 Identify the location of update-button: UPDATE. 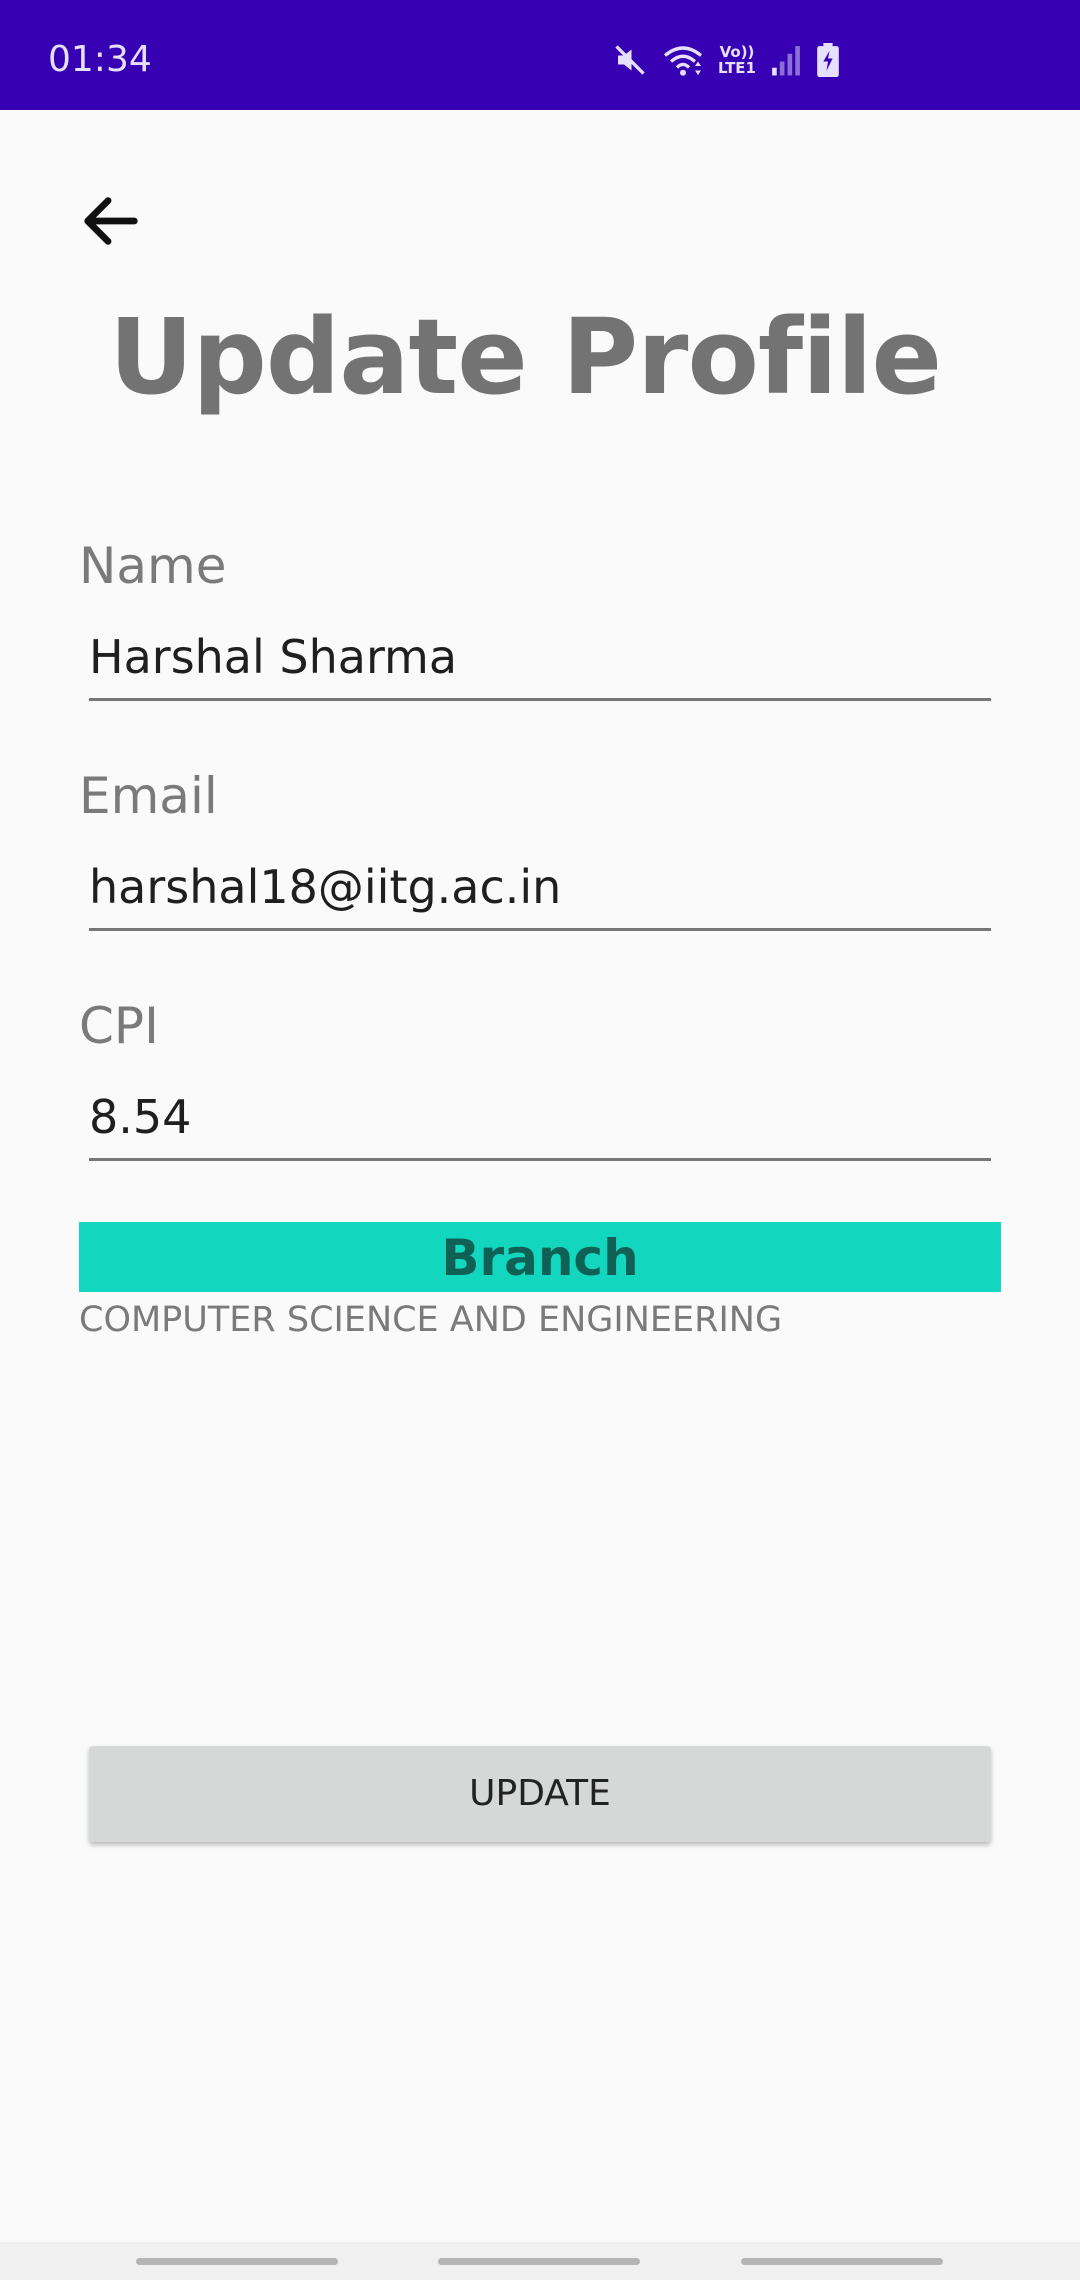
(540, 1794).